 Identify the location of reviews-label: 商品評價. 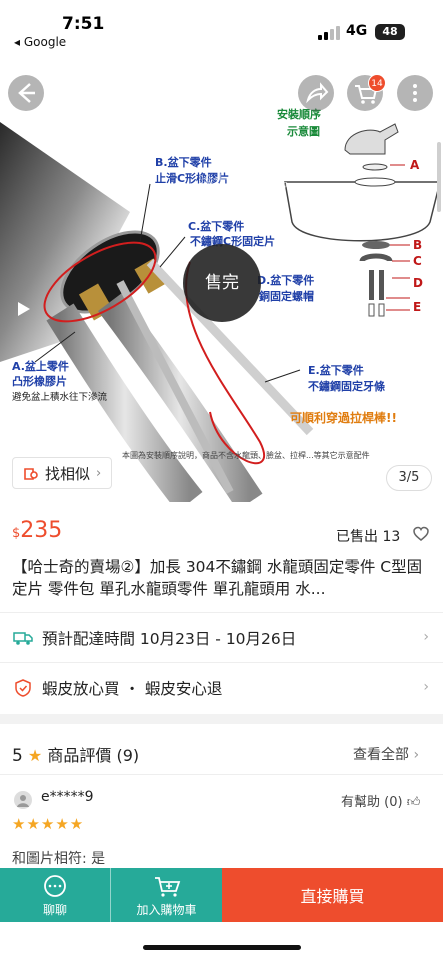
(79, 755).